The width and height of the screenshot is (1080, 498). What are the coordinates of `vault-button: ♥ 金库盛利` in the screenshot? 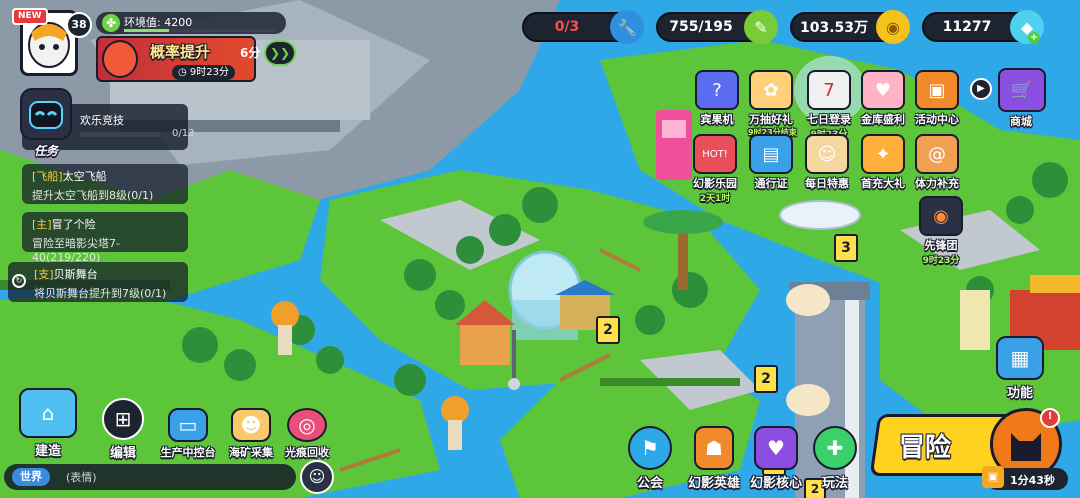 It's located at (883, 98).